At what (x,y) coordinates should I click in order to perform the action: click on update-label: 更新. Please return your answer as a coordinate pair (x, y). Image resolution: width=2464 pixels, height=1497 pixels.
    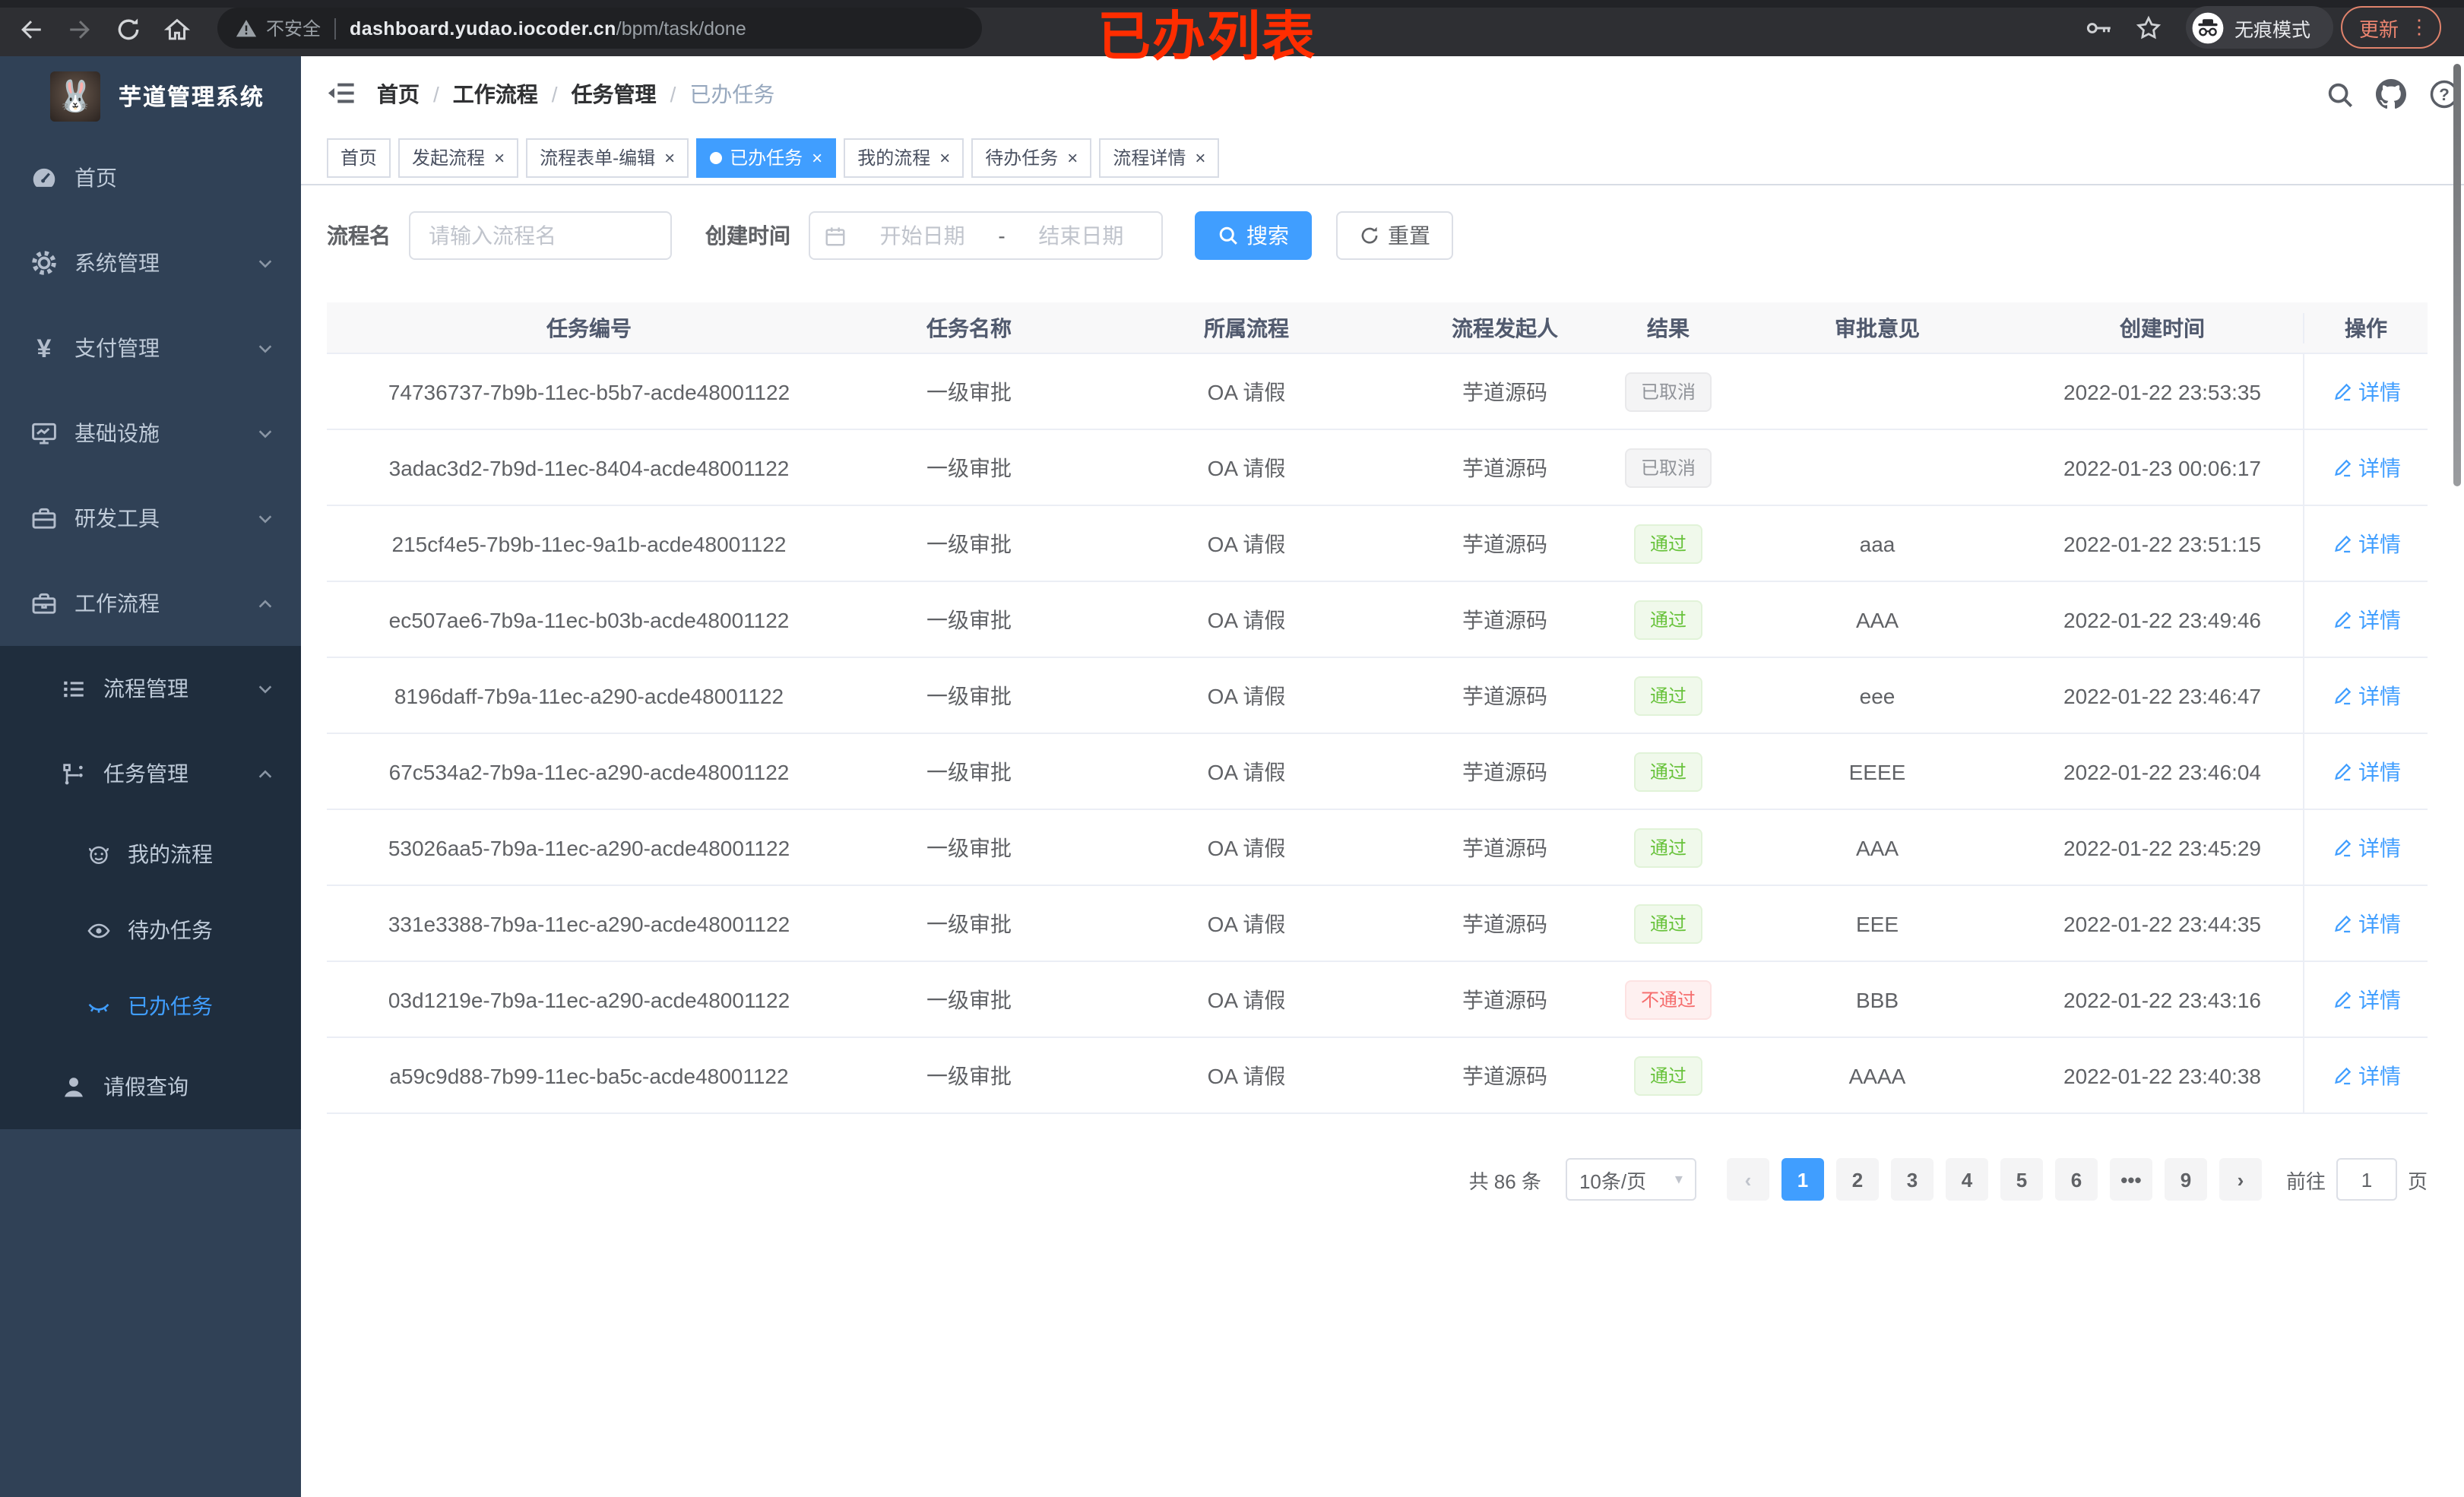
    Looking at the image, I should click on (2379, 28).